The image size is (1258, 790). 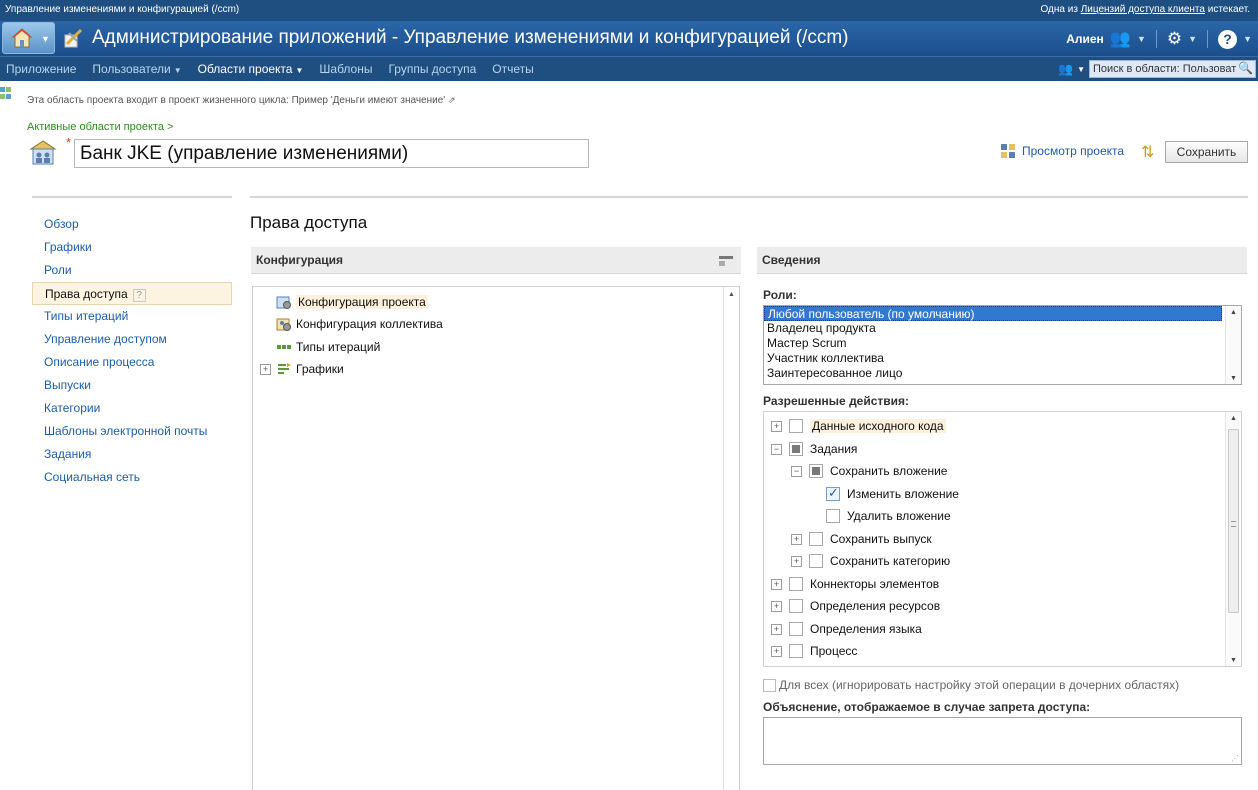 What do you see at coordinates (132, 316) in the screenshot?
I see `section-nav-item: Типы итераций` at bounding box center [132, 316].